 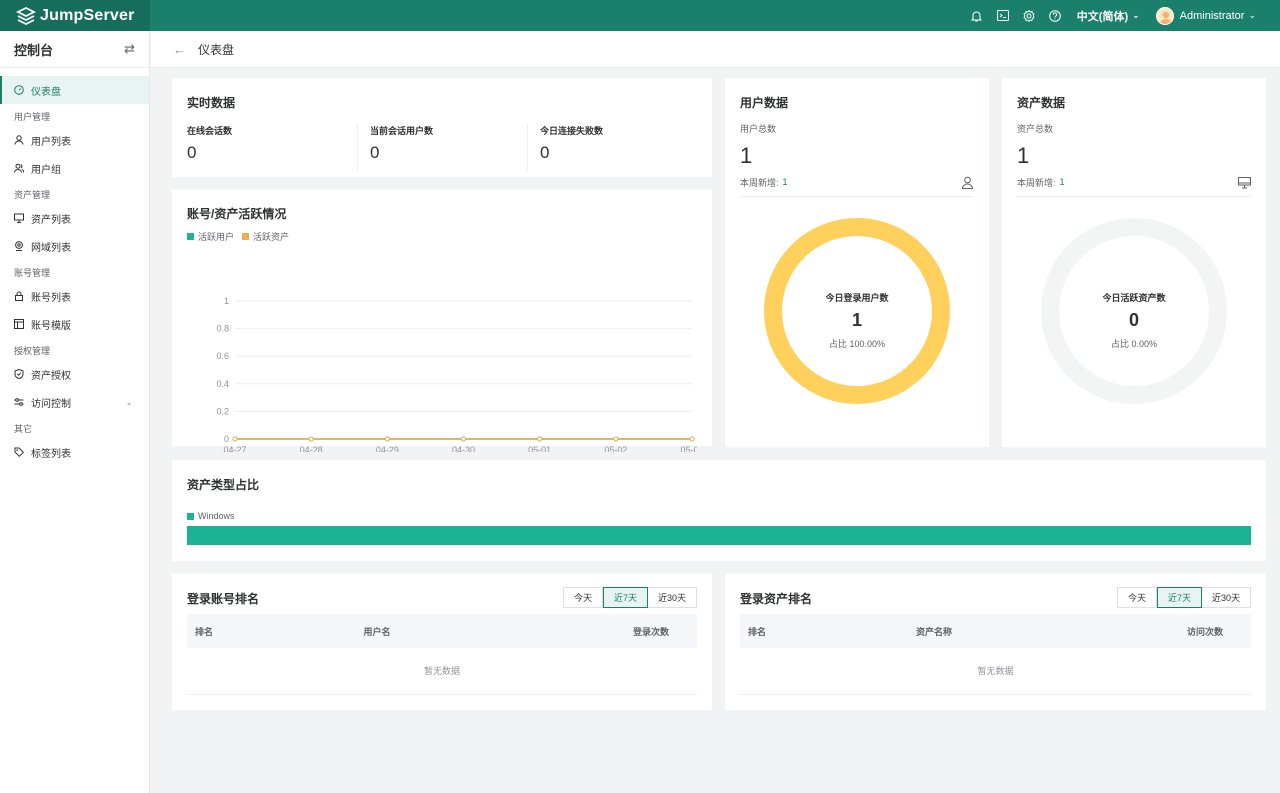 What do you see at coordinates (222, 411) in the screenshot?
I see `y-tick-label: 0.2` at bounding box center [222, 411].